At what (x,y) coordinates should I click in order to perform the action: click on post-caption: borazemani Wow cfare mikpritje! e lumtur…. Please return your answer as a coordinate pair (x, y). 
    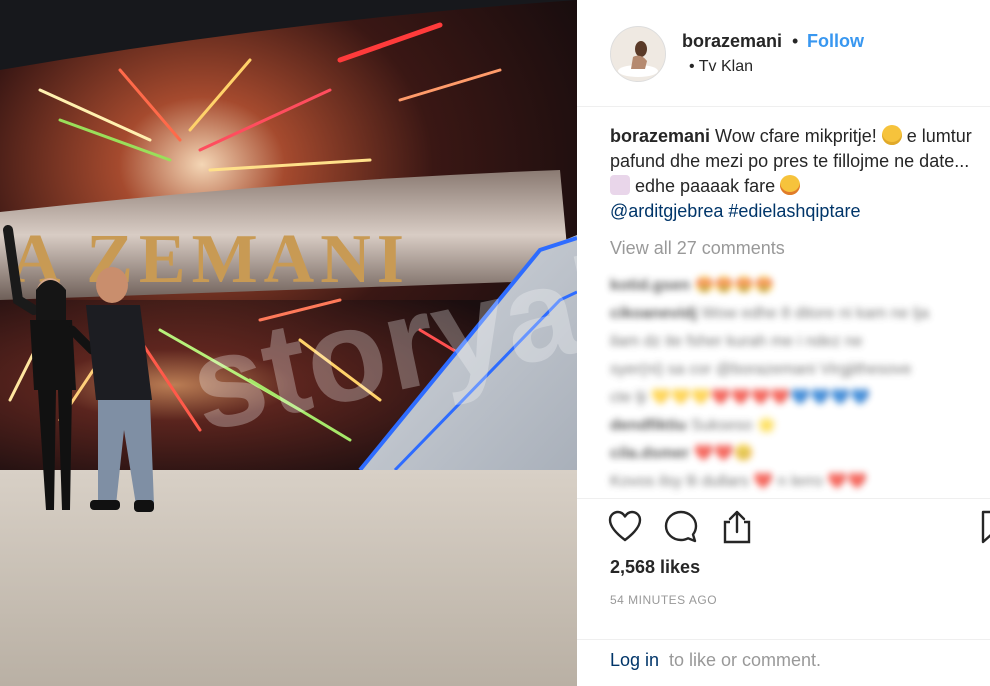
    Looking at the image, I should click on (797, 174).